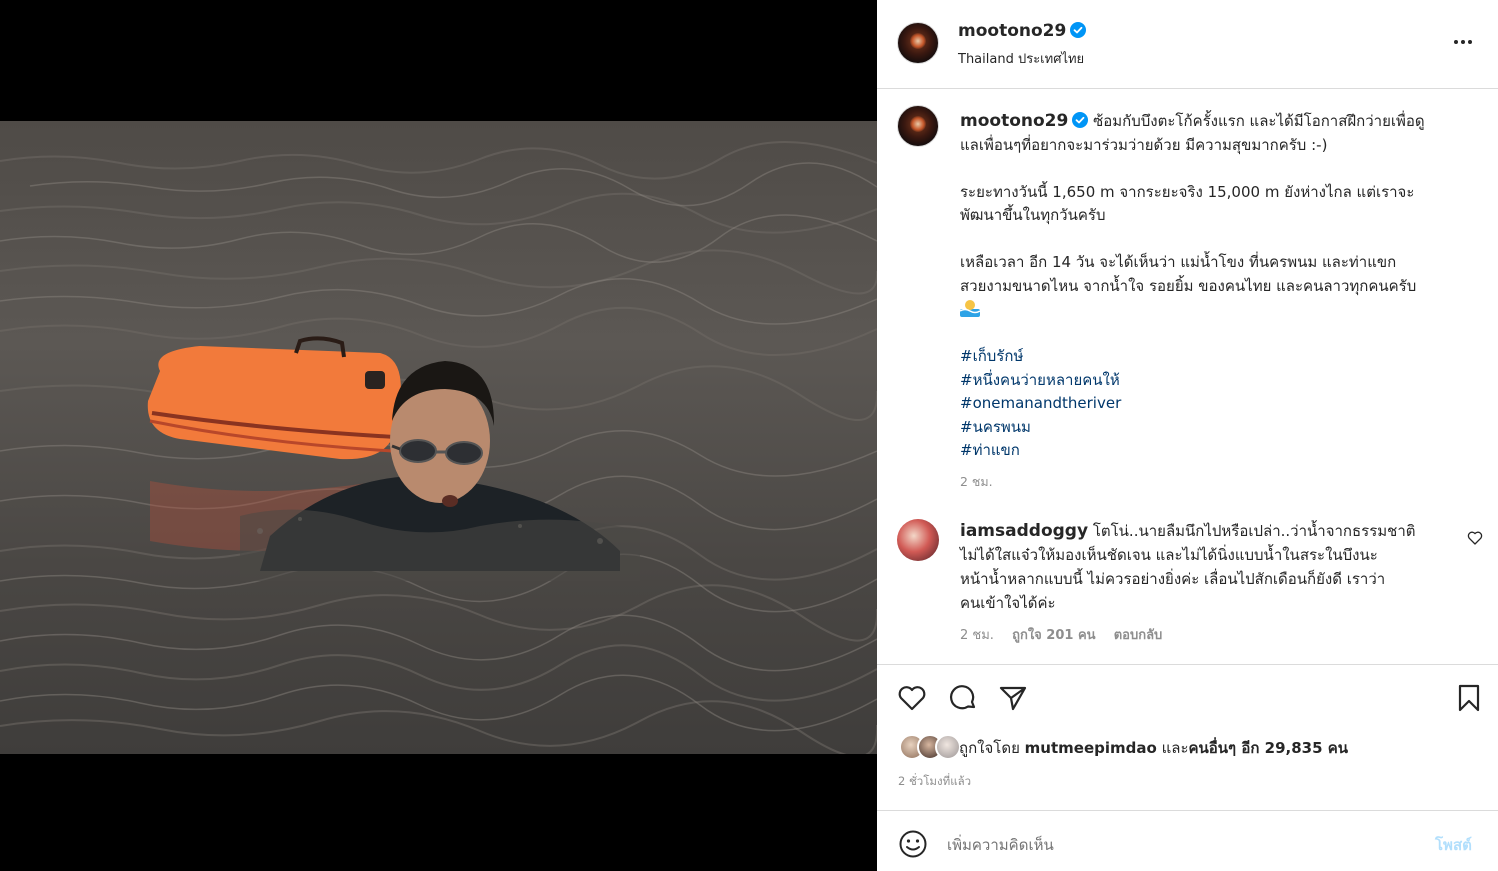 The image size is (1498, 871). Describe the element at coordinates (1215, 357) in the screenshot. I see `hashtag-link: #เก็บรักษ์` at that location.